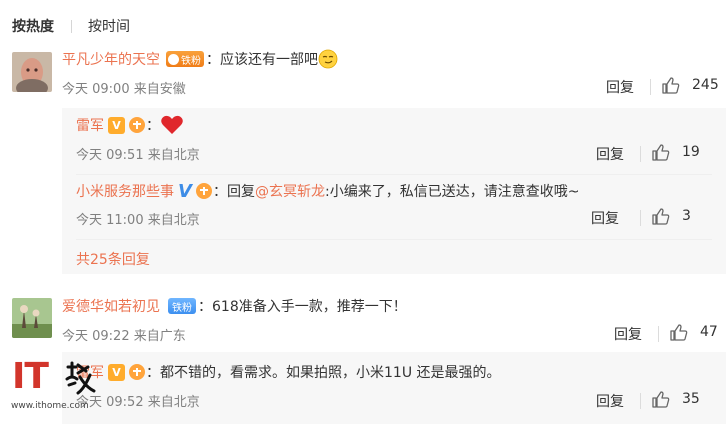 This screenshot has height=424, width=726. What do you see at coordinates (111, 306) in the screenshot?
I see `comment-username: 爱德华如若初见` at bounding box center [111, 306].